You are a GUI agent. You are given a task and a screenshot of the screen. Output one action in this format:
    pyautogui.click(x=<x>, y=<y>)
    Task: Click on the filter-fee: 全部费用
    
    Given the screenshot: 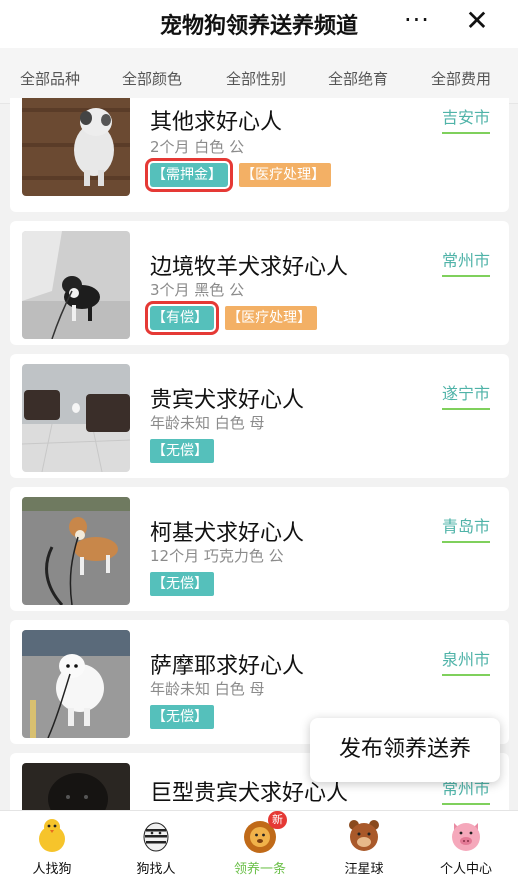 What is the action you would take?
    pyautogui.click(x=461, y=78)
    